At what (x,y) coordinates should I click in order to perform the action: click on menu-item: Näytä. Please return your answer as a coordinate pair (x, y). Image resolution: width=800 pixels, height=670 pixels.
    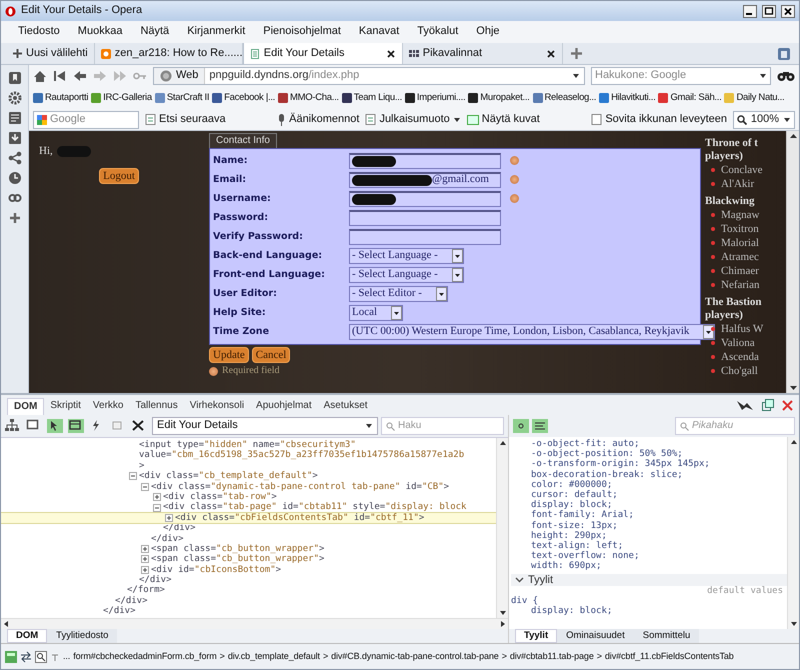
    Looking at the image, I should click on (154, 32).